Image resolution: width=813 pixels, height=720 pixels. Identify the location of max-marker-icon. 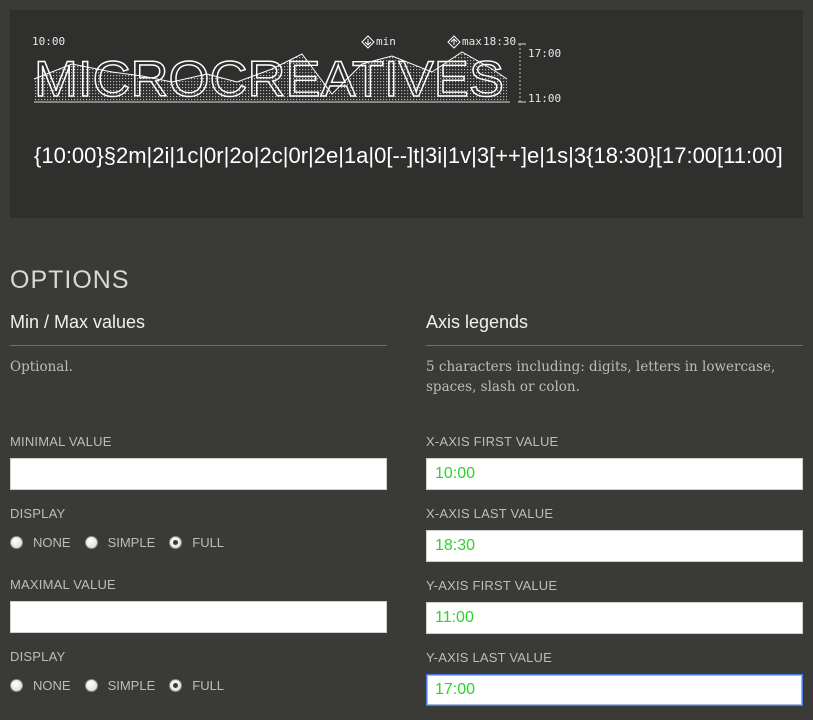
(454, 42).